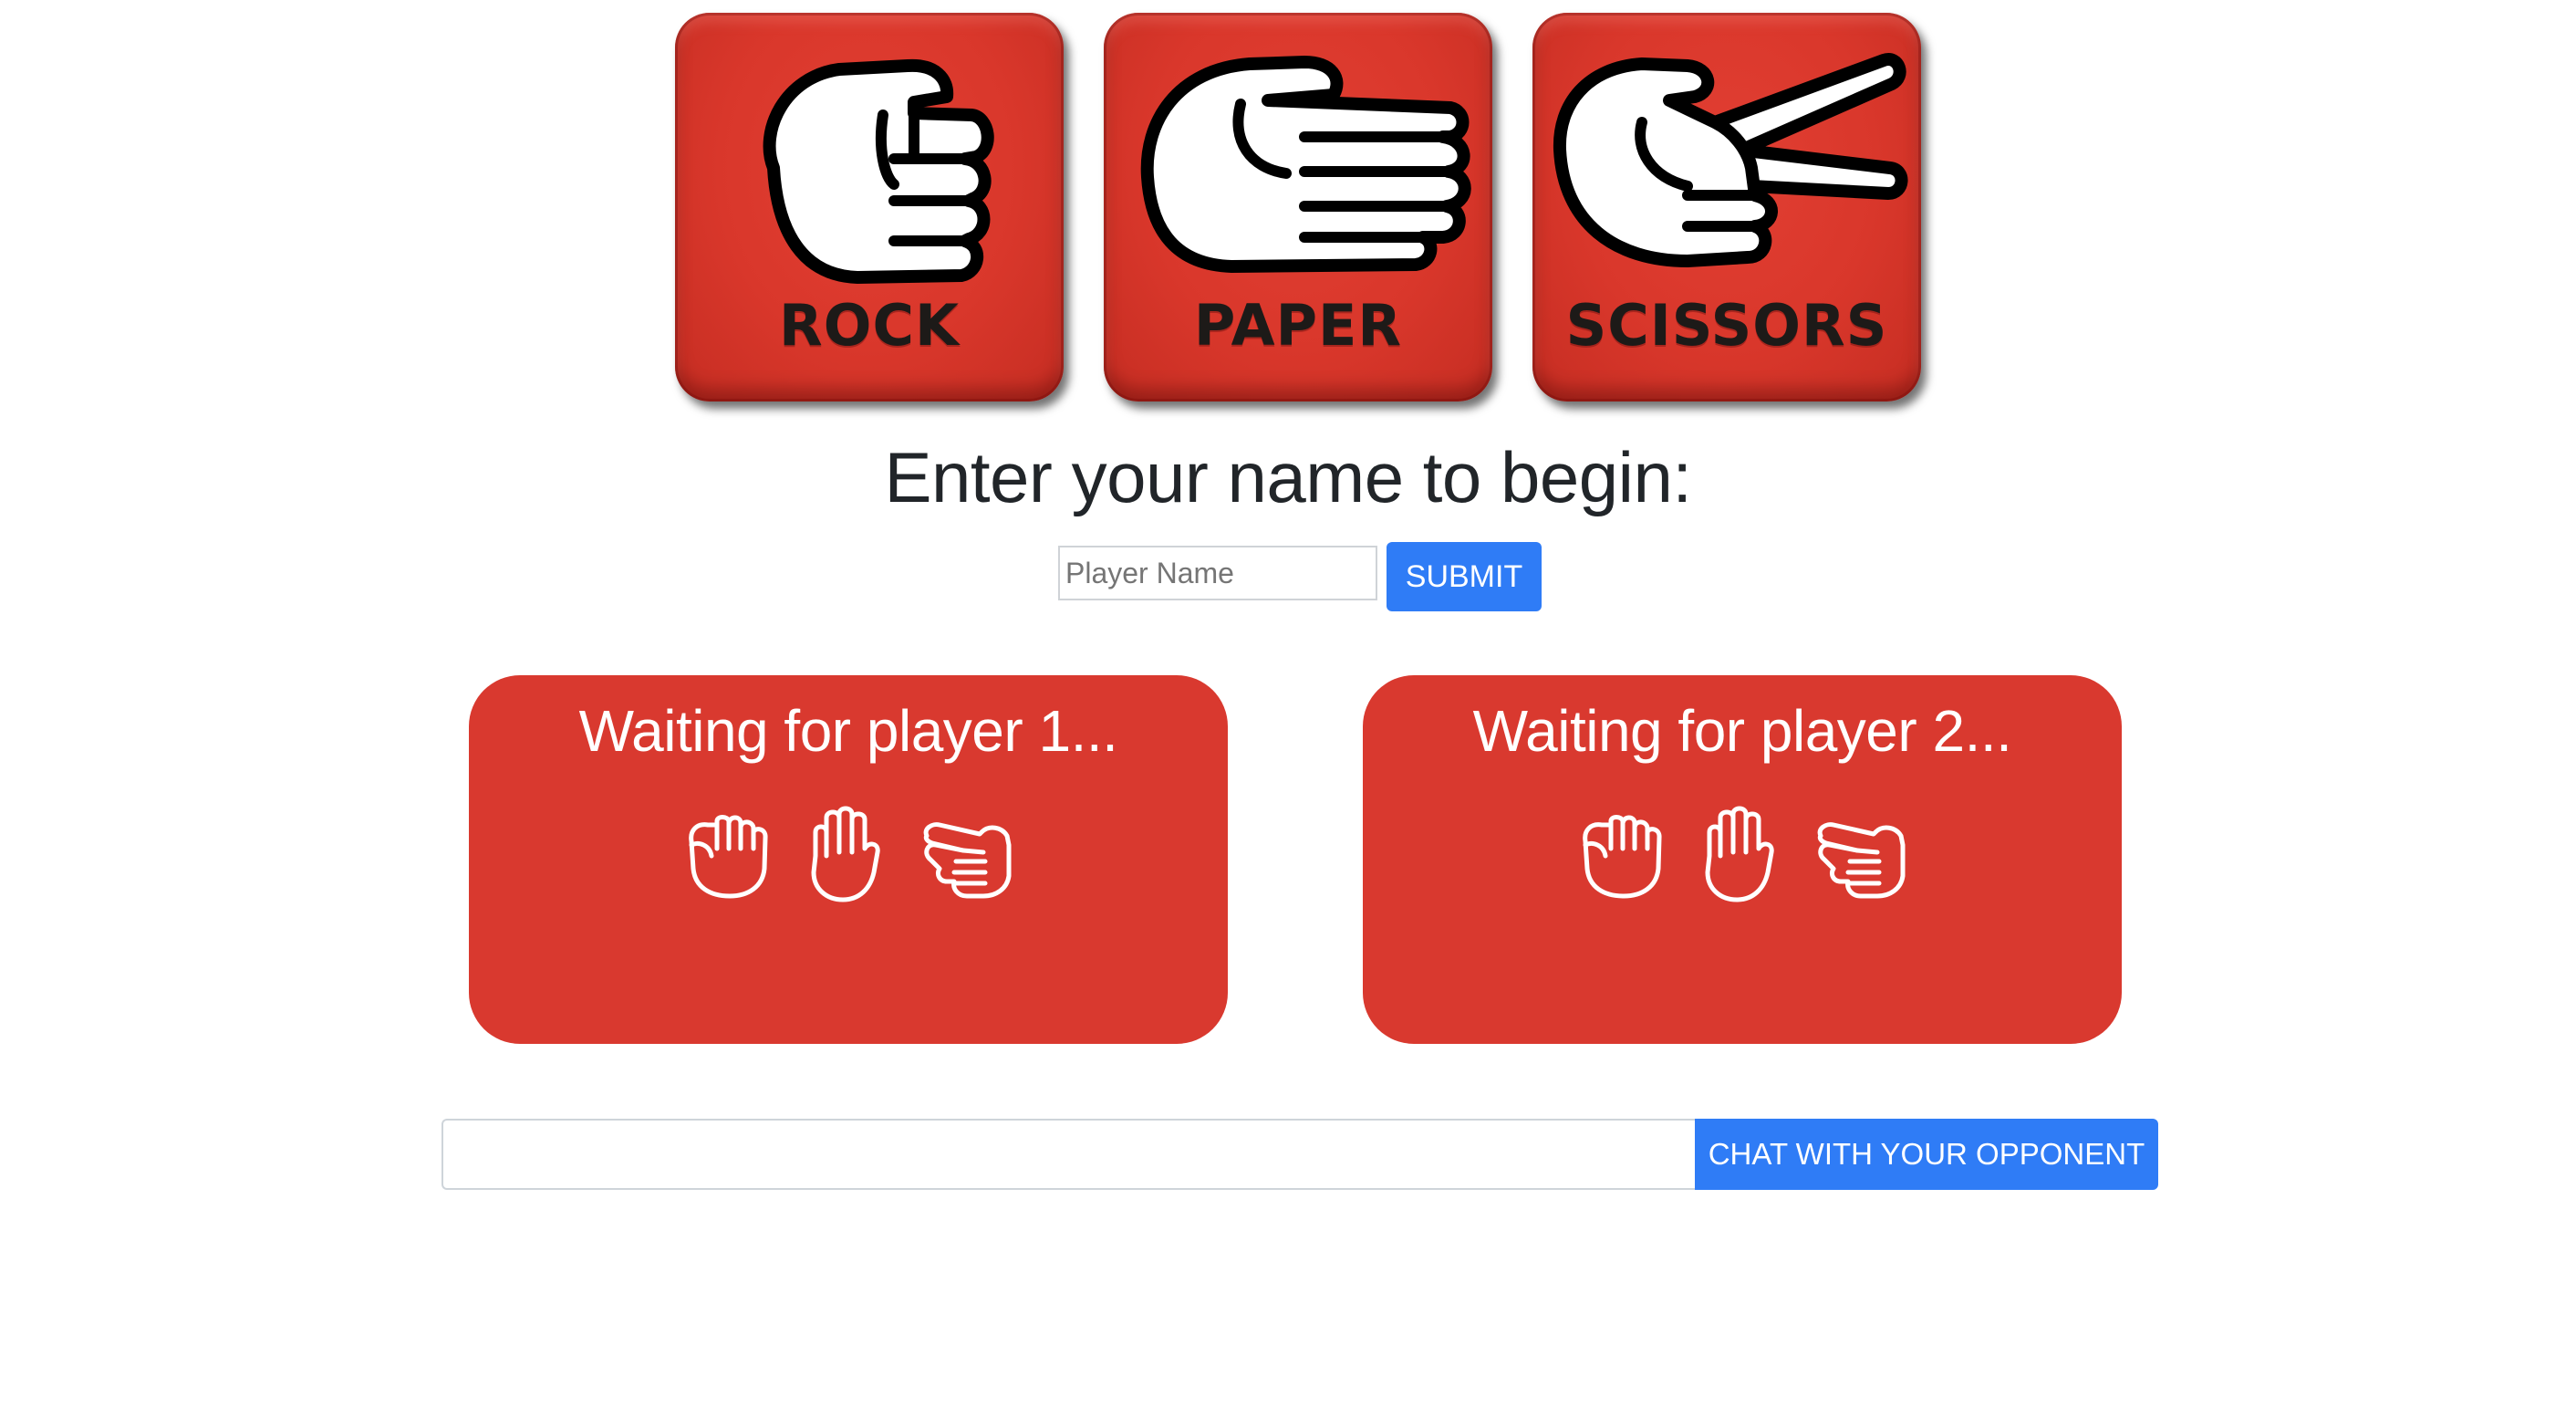 The image size is (2576, 1418). I want to click on player-1-choices, so click(849, 855).